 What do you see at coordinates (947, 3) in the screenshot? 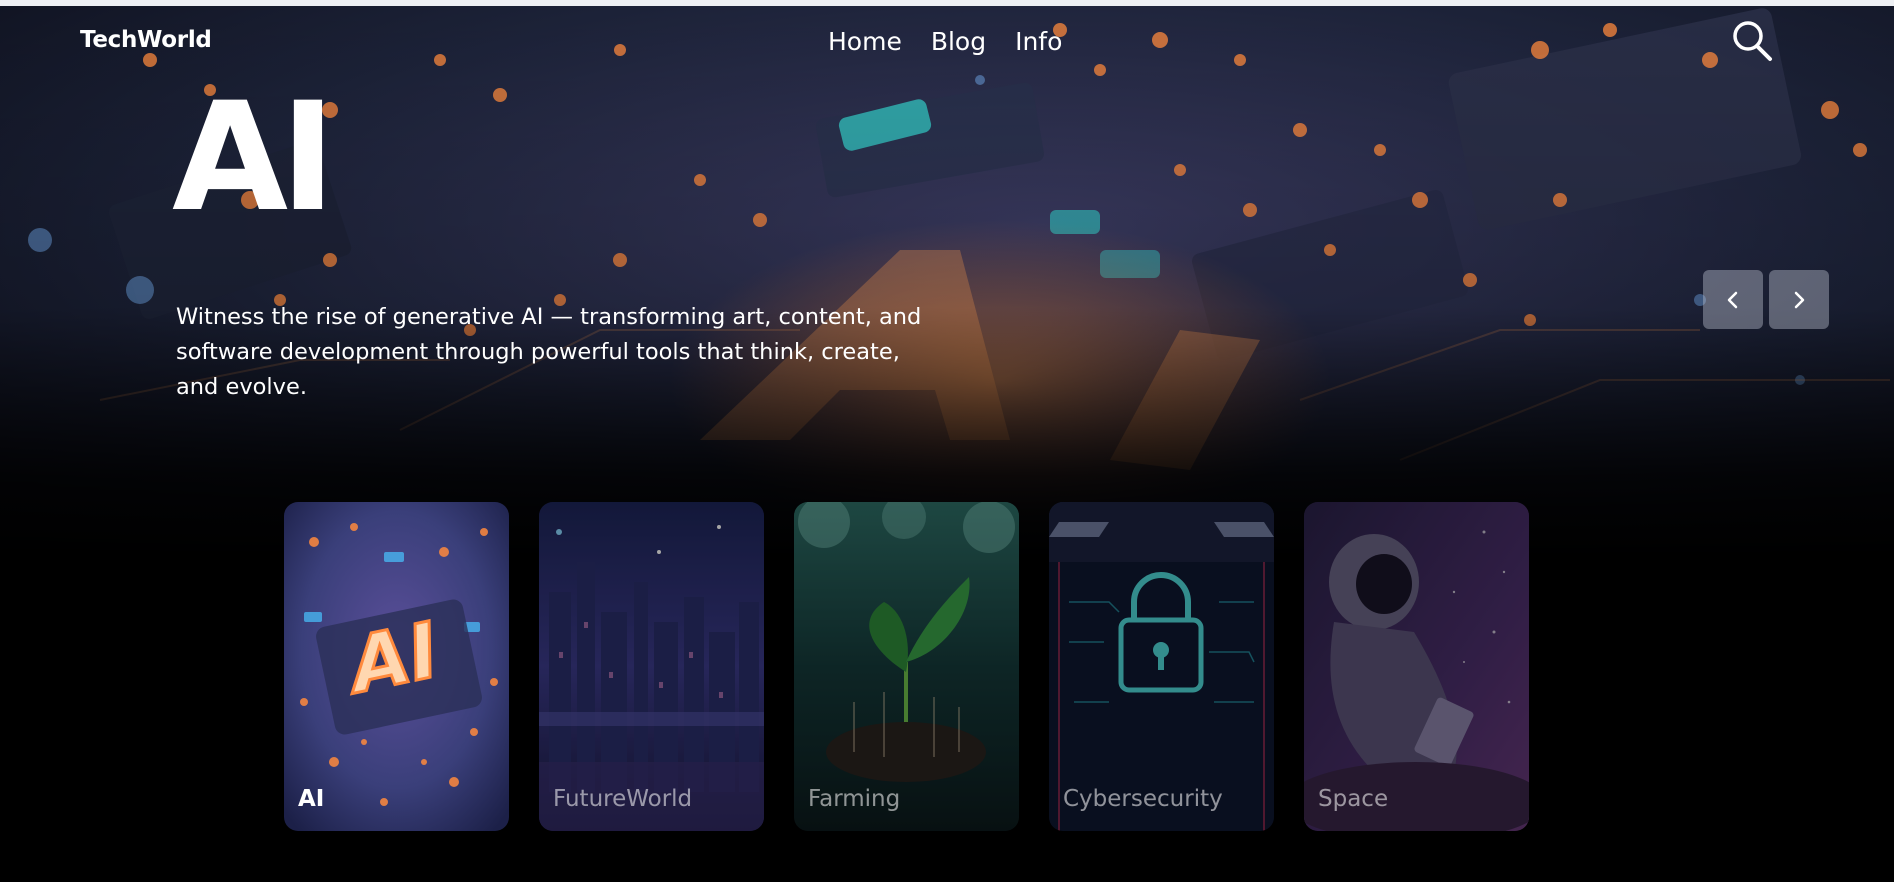
I see `top-strip` at bounding box center [947, 3].